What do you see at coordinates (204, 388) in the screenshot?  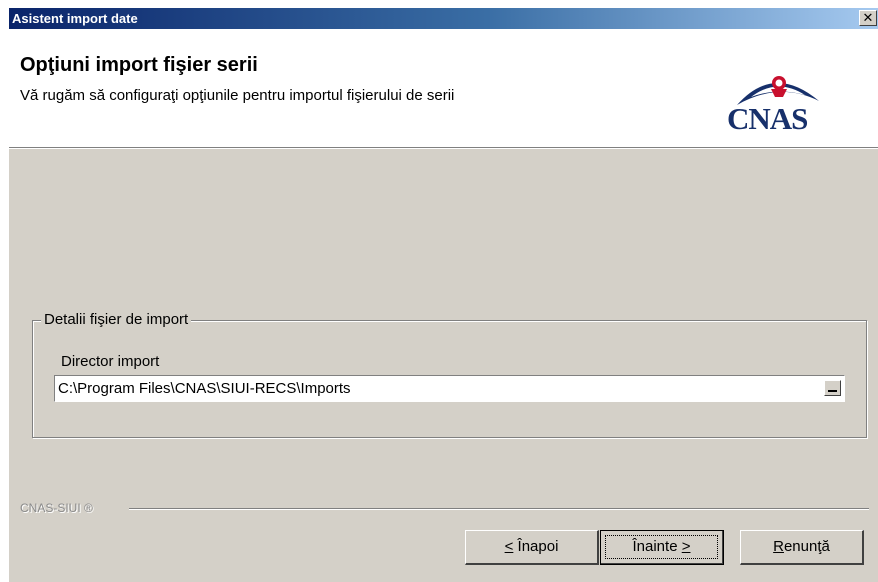 I see `director-import-value: C:\Program Files\CNAS\SIUI-RECS\Imports` at bounding box center [204, 388].